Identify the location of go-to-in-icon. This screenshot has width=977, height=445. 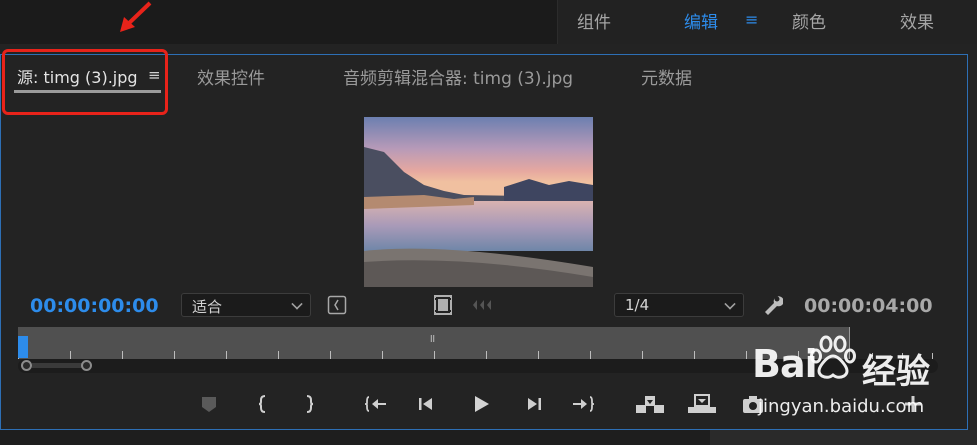
(376, 404).